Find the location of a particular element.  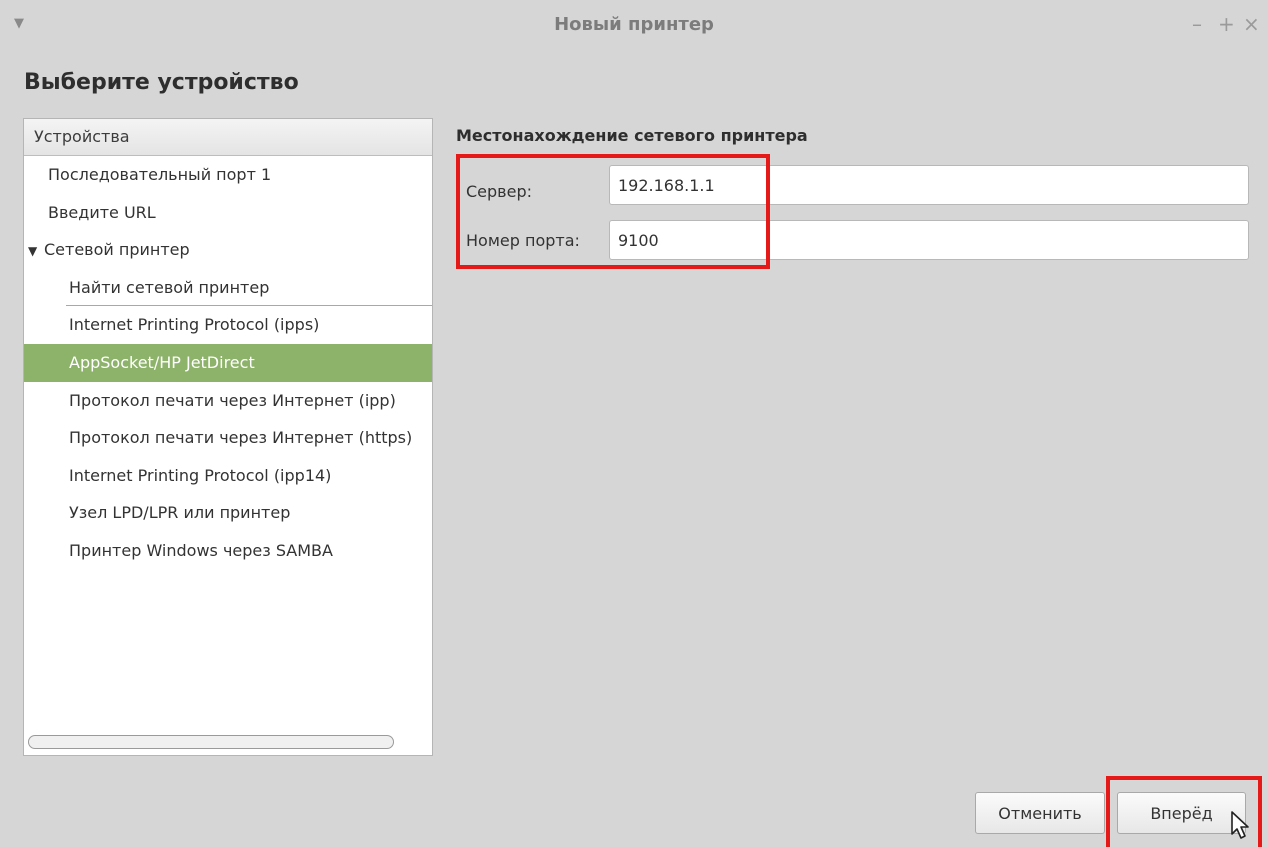

device-ipp: Протокол печати через Интернет (ipp) is located at coordinates (228, 401).